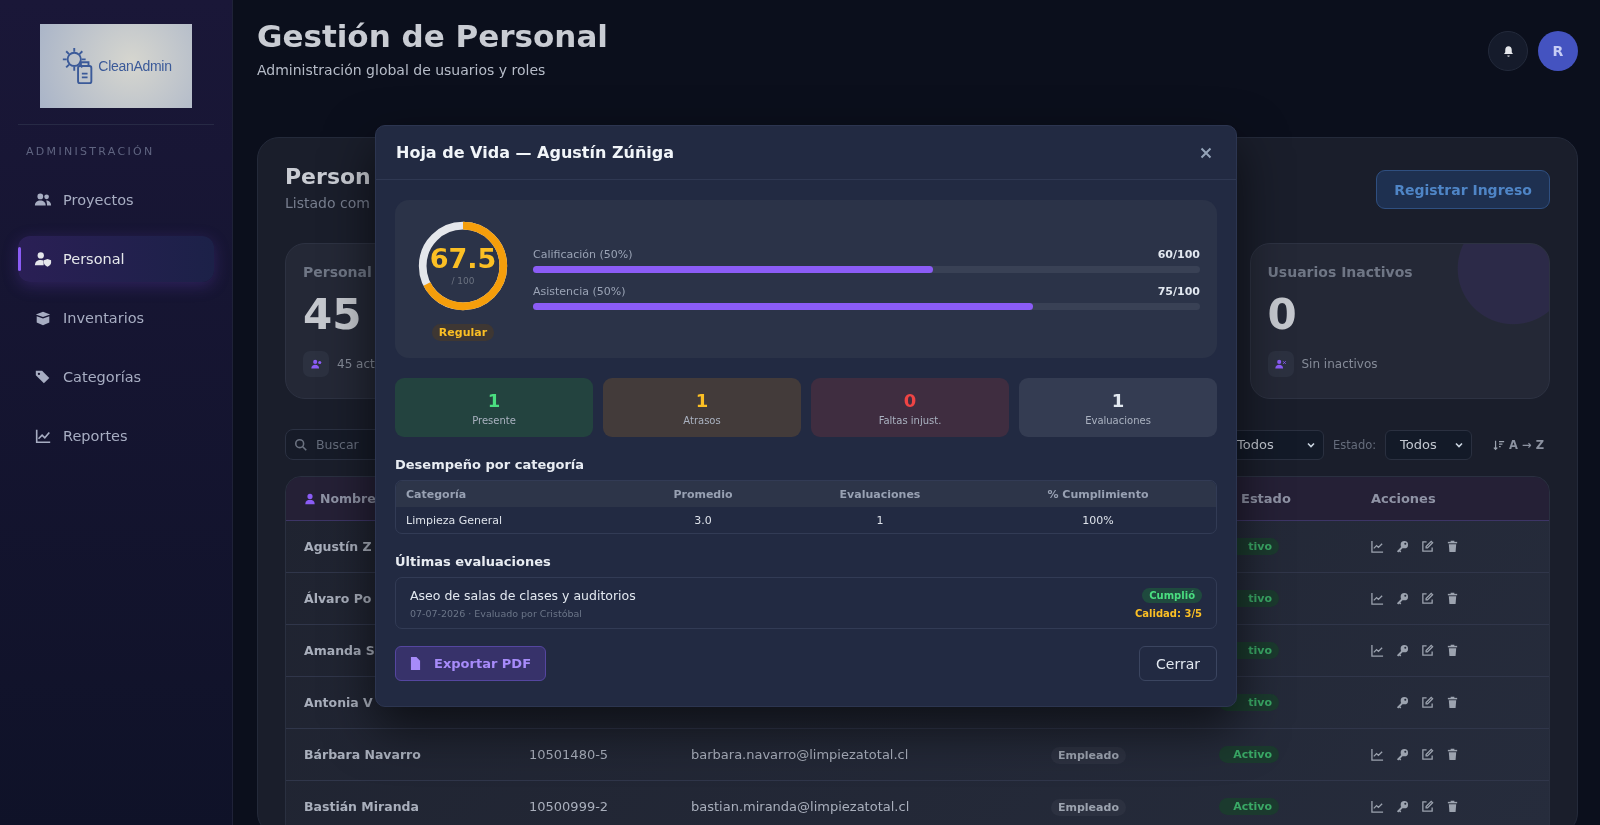 The width and height of the screenshot is (1600, 825). I want to click on rut-cell: 10501480-5, so click(569, 754).